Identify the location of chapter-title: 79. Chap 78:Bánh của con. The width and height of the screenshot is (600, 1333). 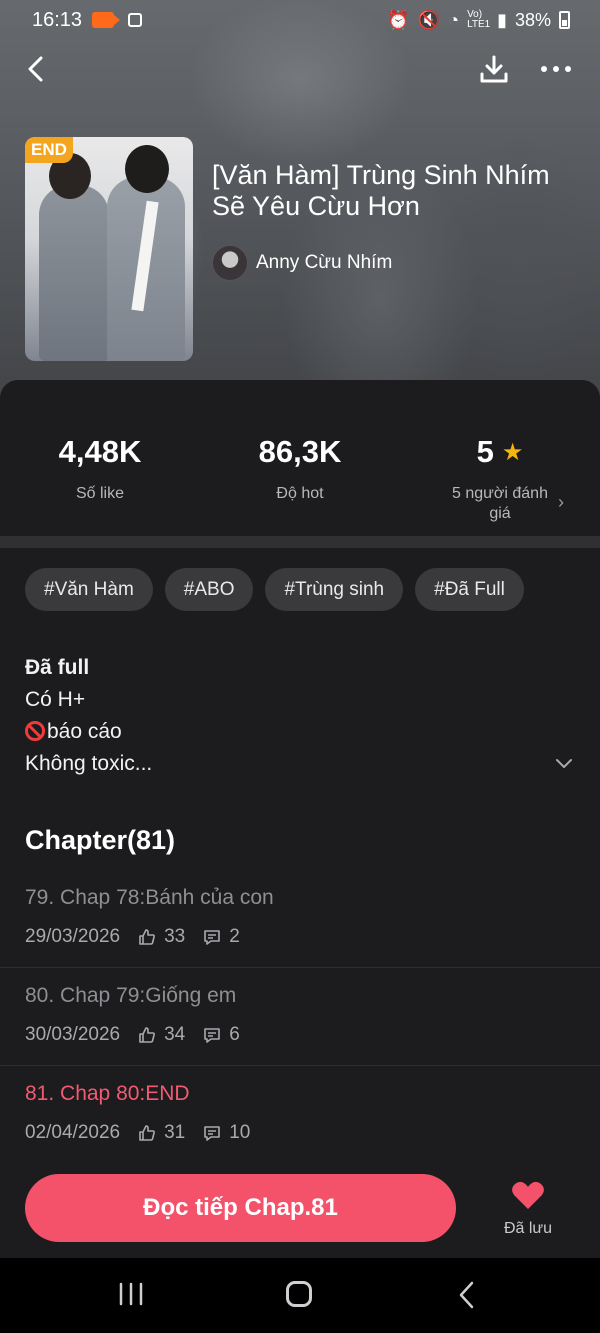
(149, 897).